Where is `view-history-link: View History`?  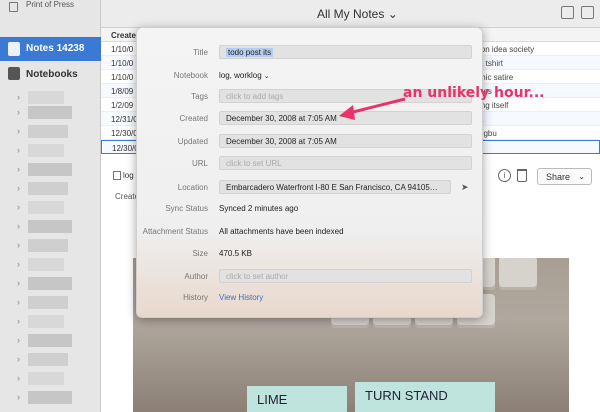
view-history-link: View History is located at coordinates (241, 297).